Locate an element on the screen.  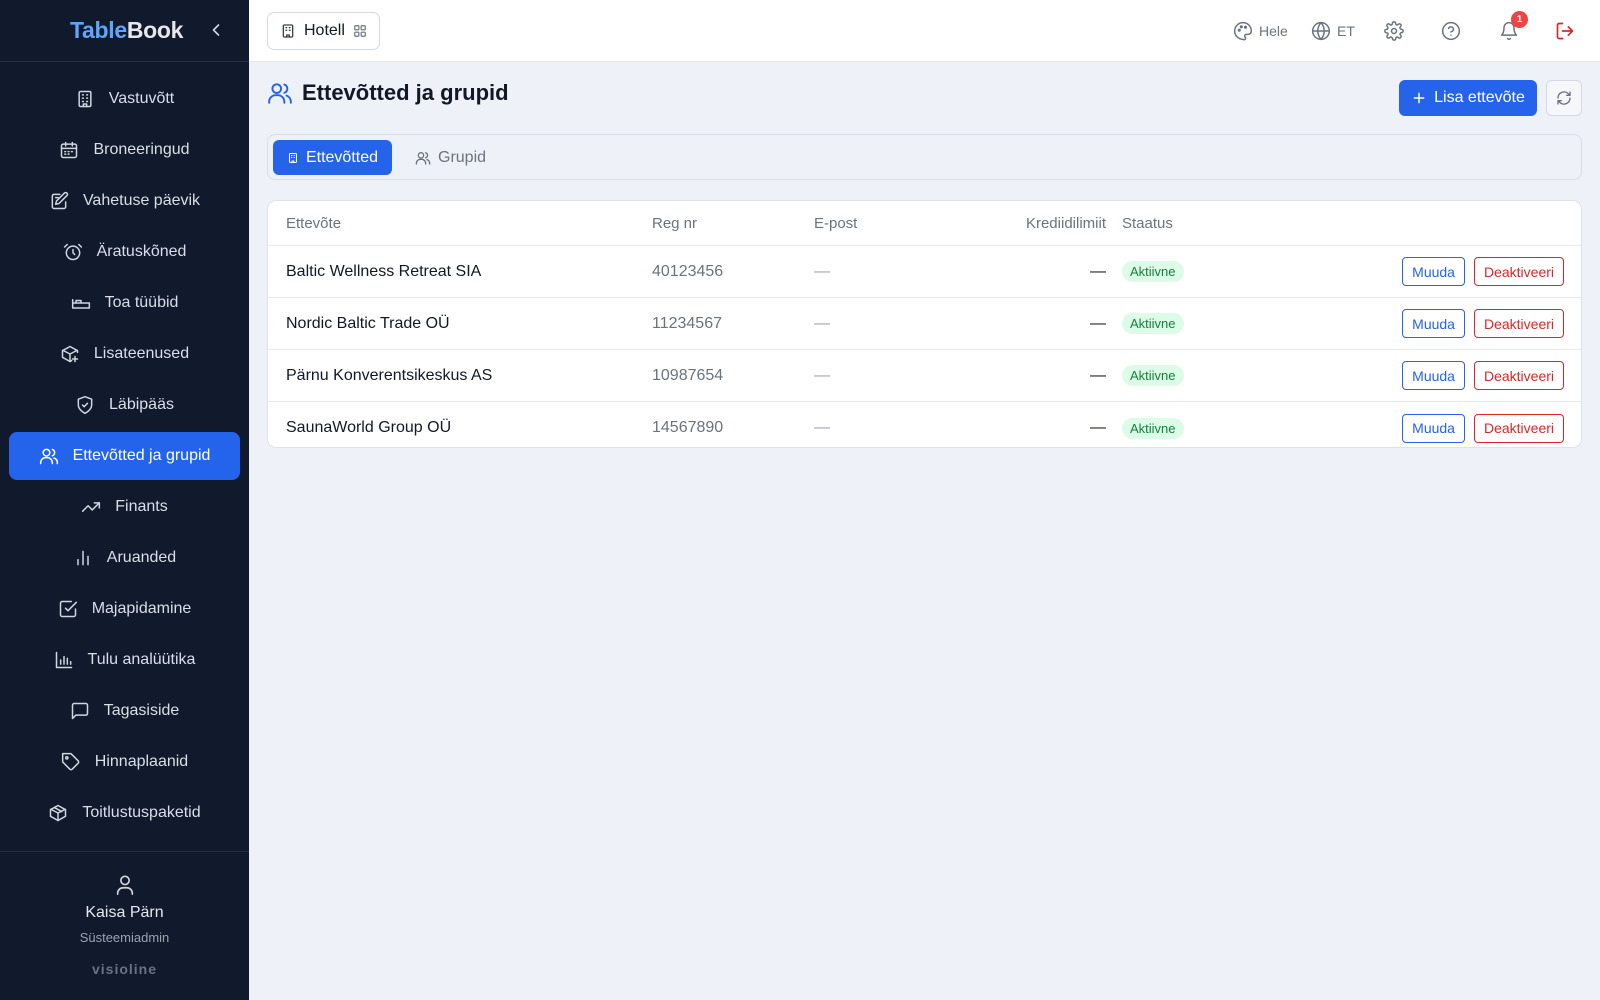
user-role: Süsteemiadmin is located at coordinates (124, 937).